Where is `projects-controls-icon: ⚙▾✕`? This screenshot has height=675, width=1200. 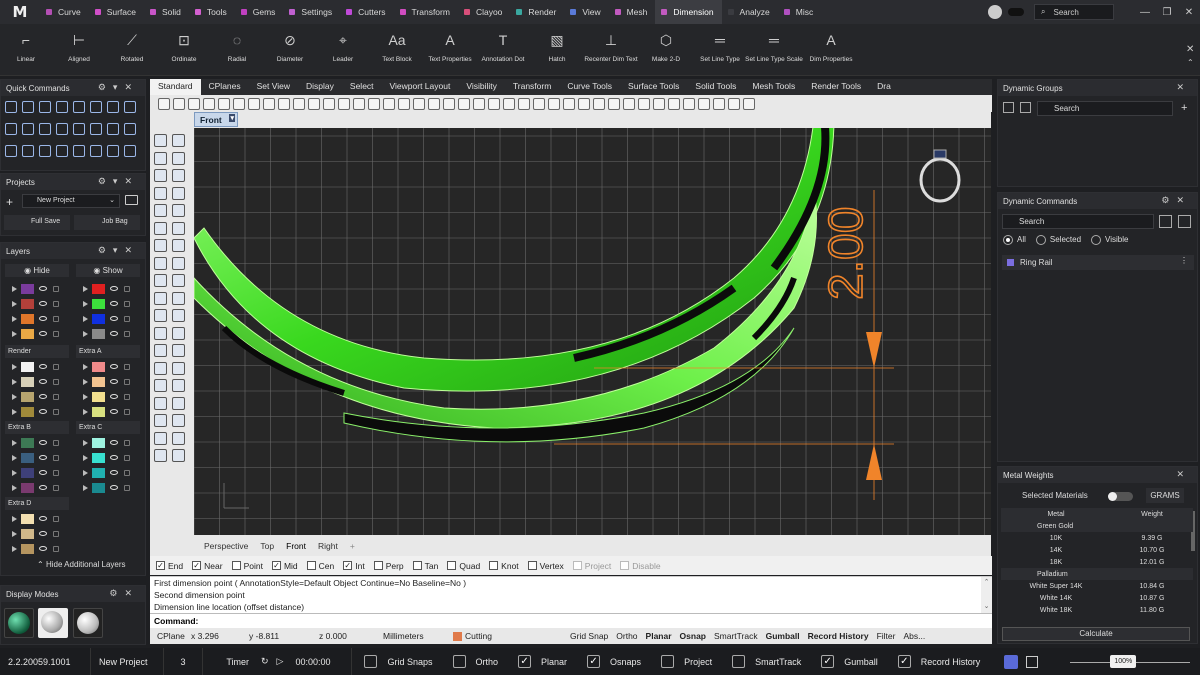 projects-controls-icon: ⚙▾✕ is located at coordinates (118, 181).